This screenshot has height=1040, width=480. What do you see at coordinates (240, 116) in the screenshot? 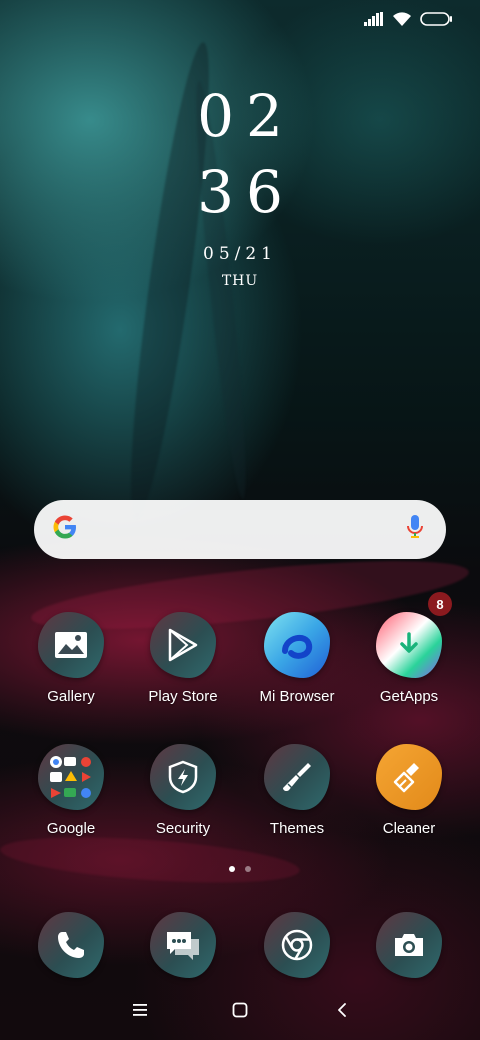
I see `clock-hour: 02` at bounding box center [240, 116].